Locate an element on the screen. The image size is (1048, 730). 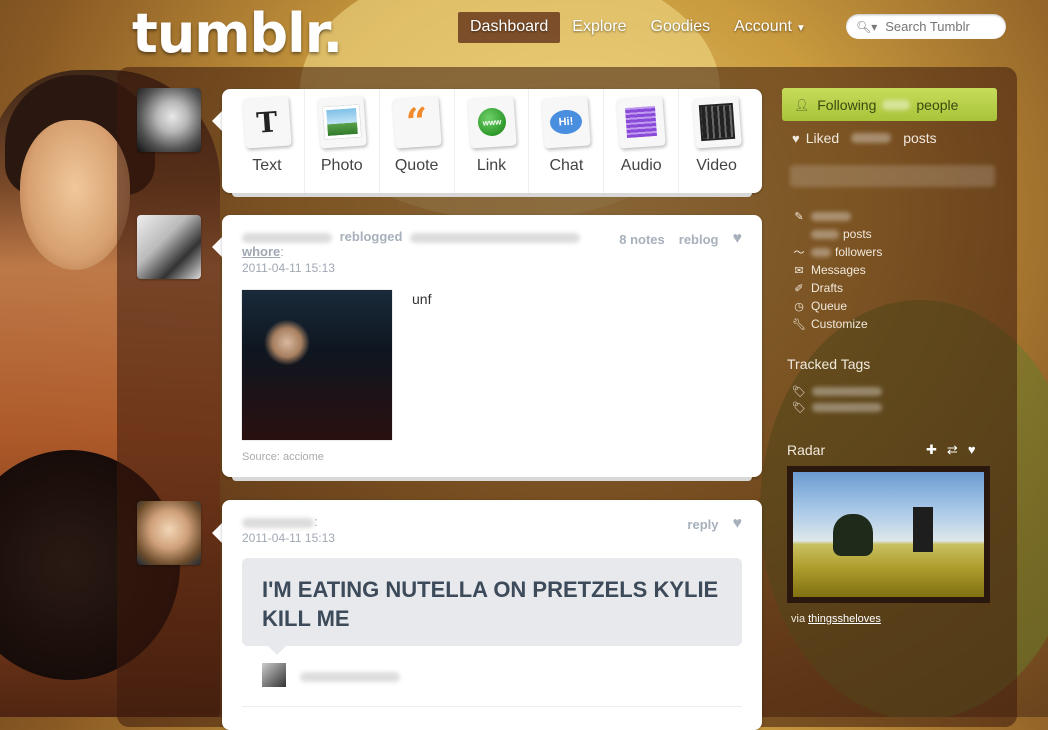
sidebar-item-blog: ✎ is located at coordinates (837, 216).